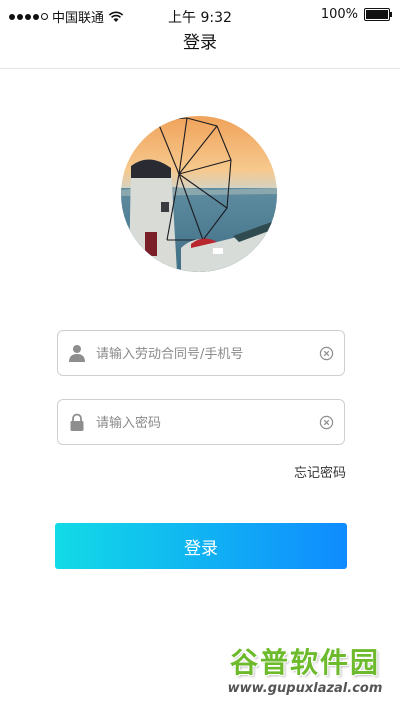  What do you see at coordinates (305, 688) in the screenshot?
I see `watermark-url: www.gupuxlazal.com` at bounding box center [305, 688].